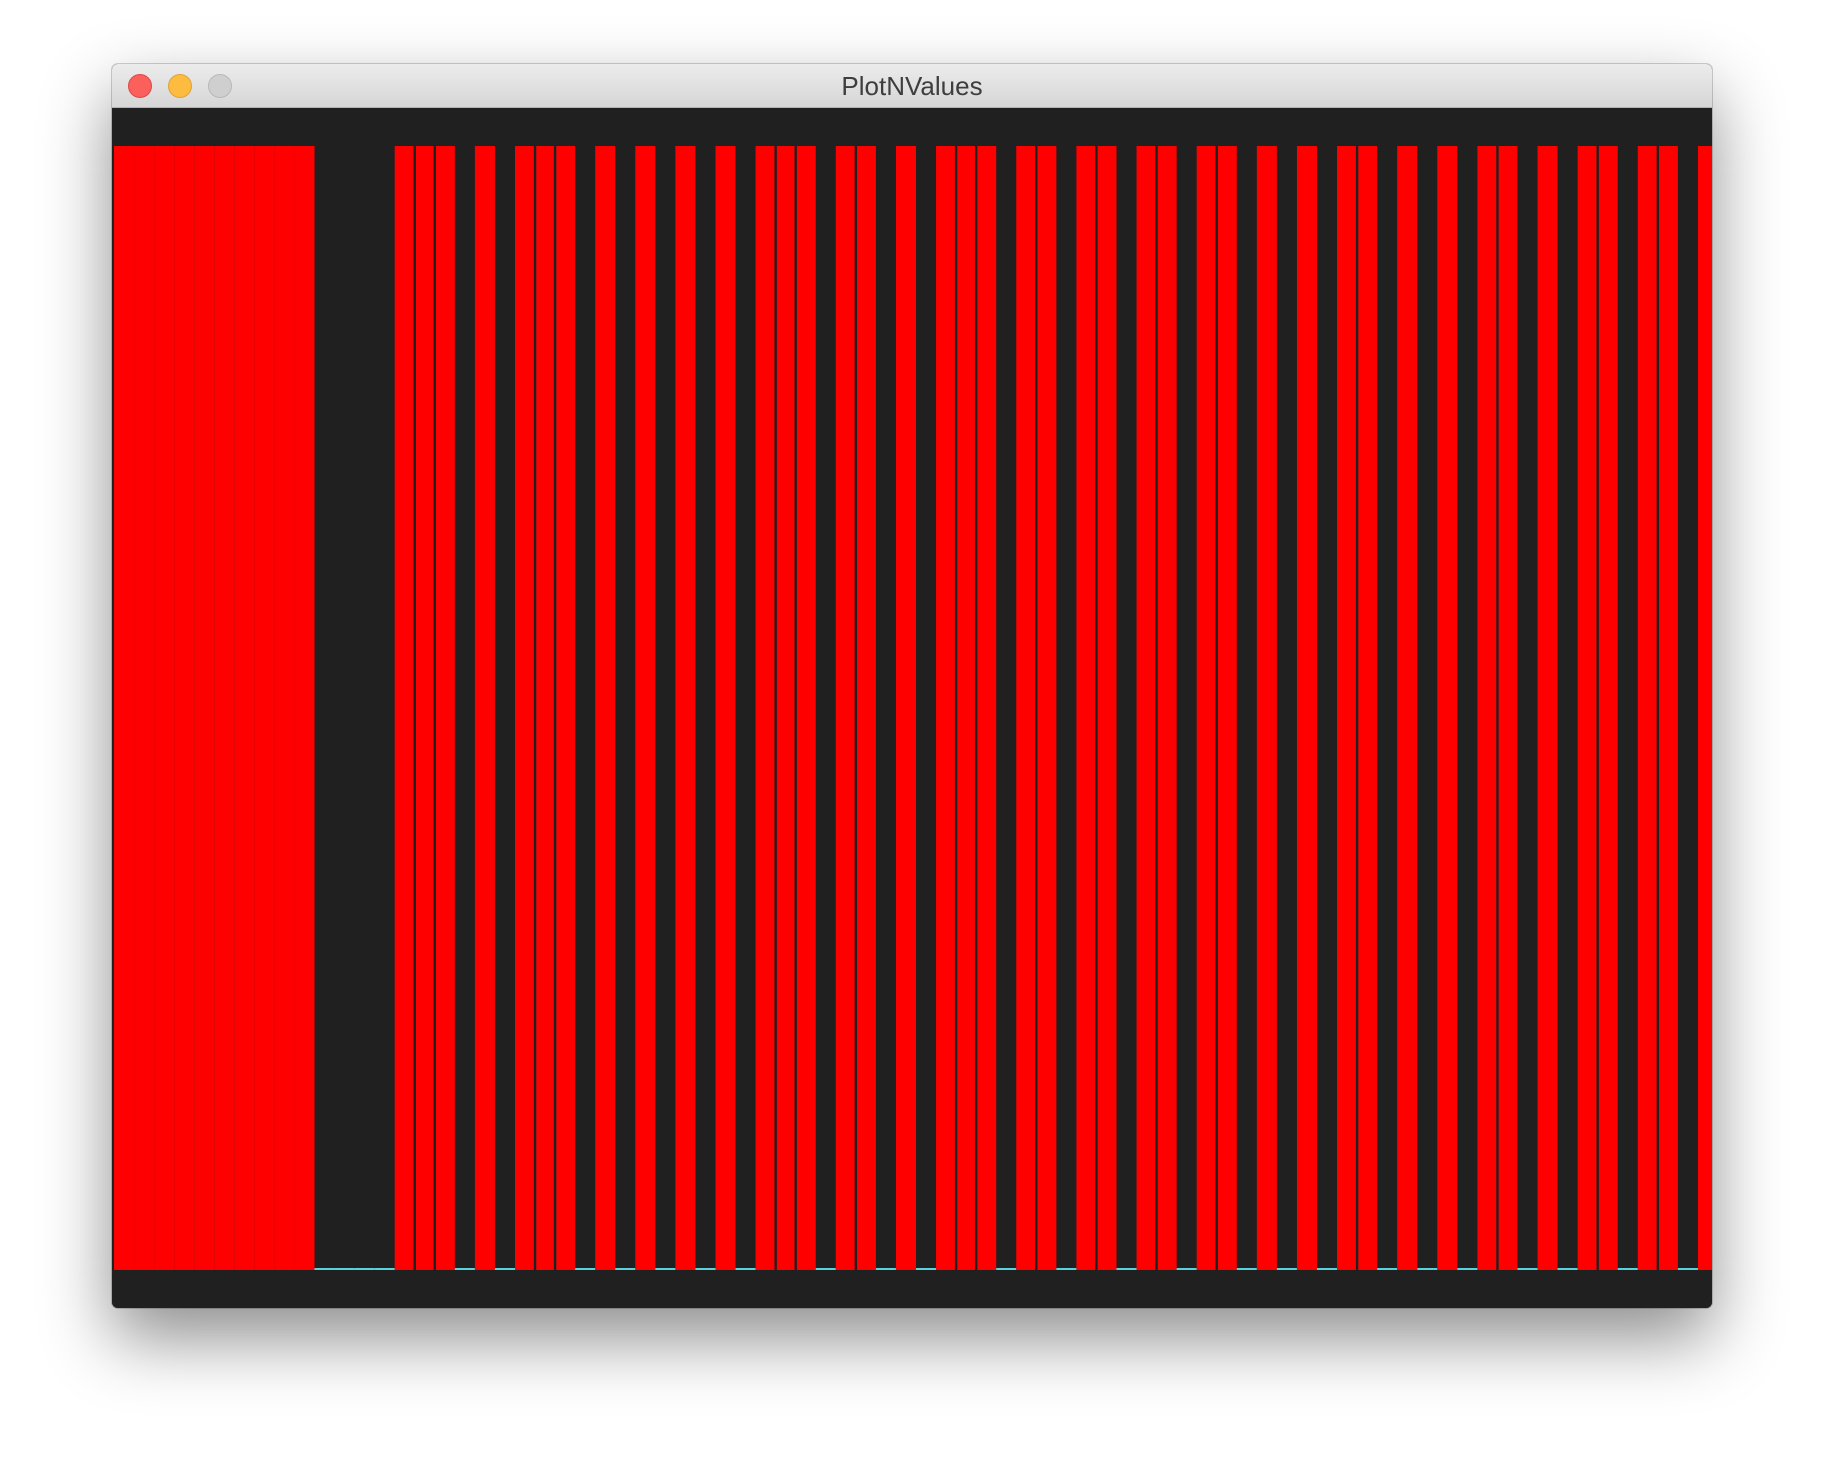 The image size is (1824, 1468). I want to click on window-title: PlotNValues, so click(912, 86).